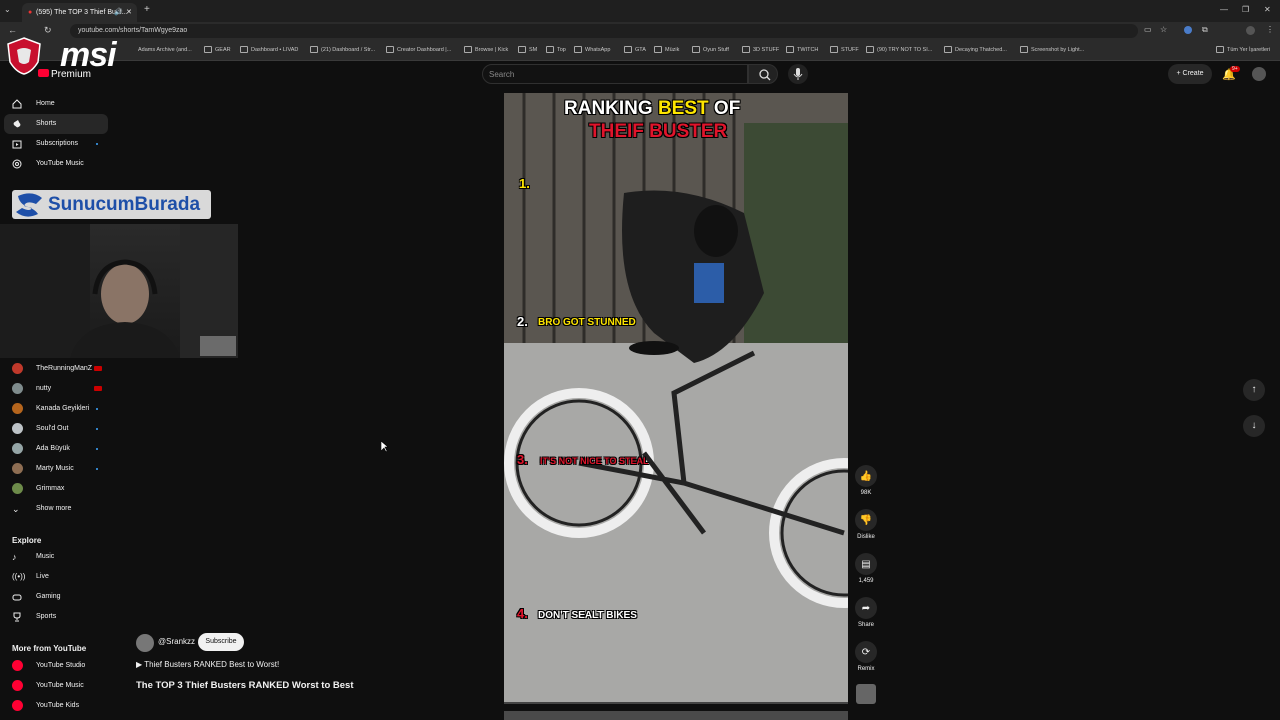 The height and width of the screenshot is (720, 1280). I want to click on bookmark-item: Oyun Stuff, so click(710, 50).